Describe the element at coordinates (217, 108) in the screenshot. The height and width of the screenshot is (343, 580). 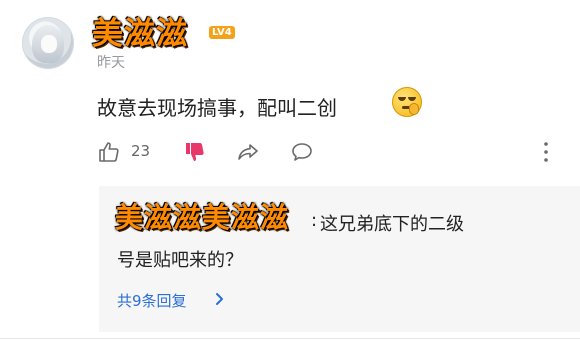
I see `comment-text: 故意去现场搞事，配叫二创` at that location.